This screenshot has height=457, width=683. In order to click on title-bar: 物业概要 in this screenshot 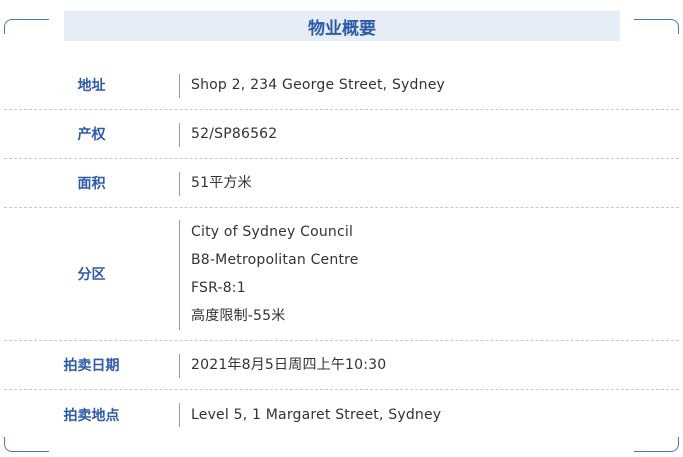, I will do `click(342, 26)`.